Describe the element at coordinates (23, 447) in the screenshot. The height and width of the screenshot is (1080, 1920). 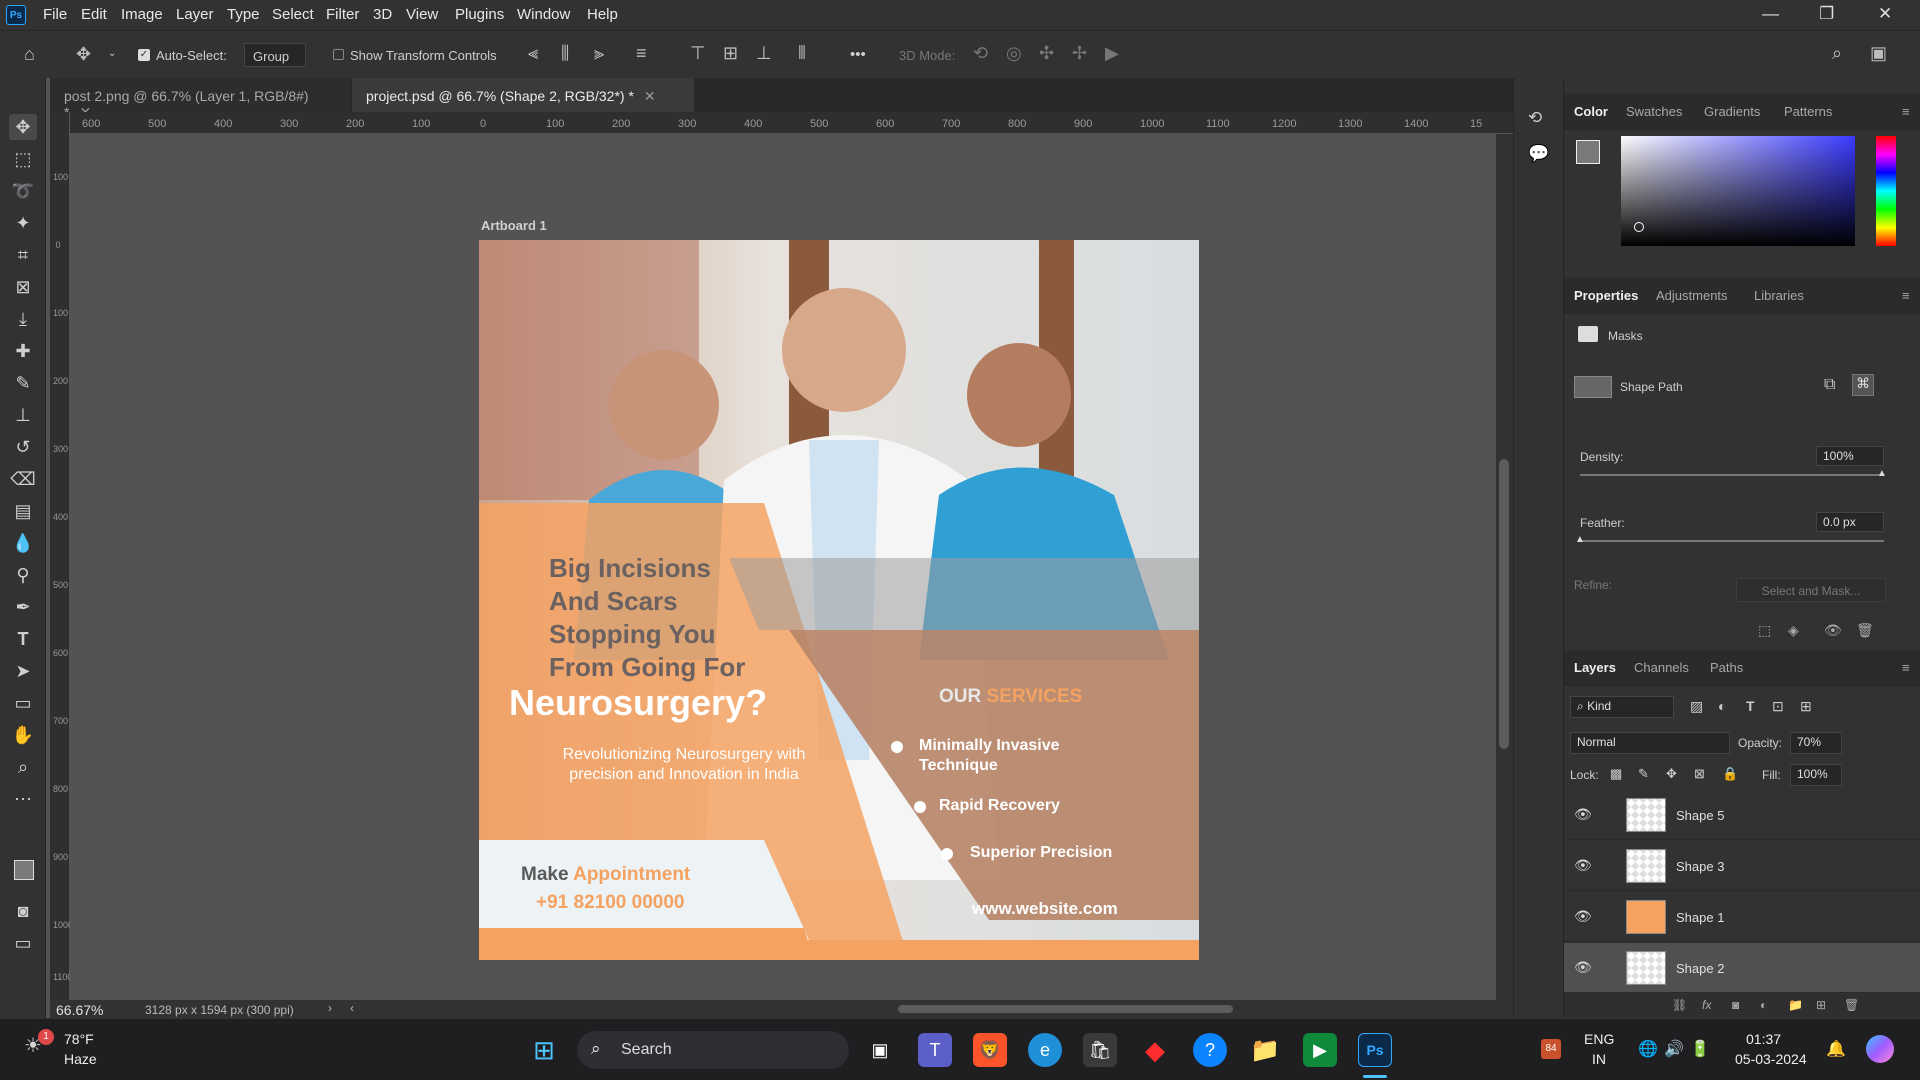
I see `history-brush-icon: ↺` at that location.